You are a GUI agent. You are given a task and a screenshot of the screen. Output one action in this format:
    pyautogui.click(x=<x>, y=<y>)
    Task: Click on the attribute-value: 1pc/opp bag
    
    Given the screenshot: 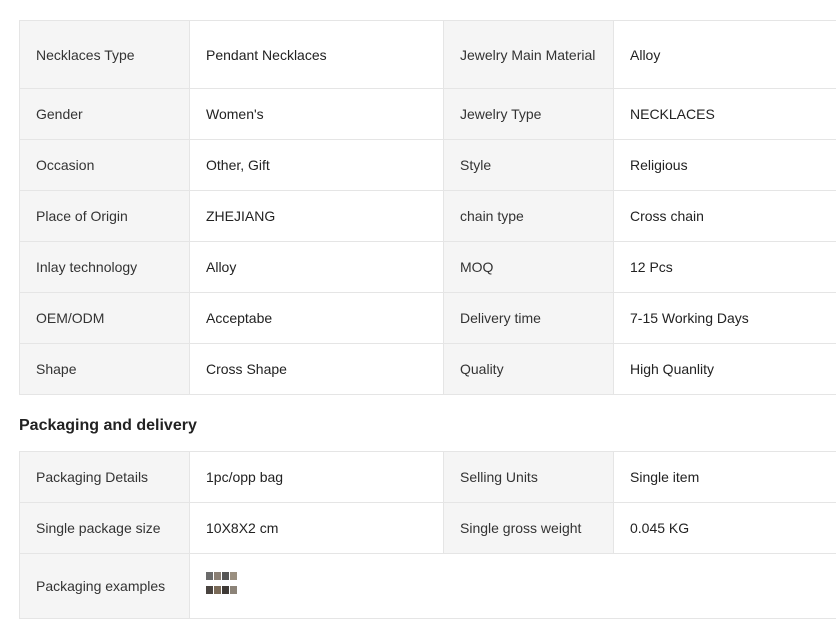 What is the action you would take?
    pyautogui.click(x=316, y=477)
    